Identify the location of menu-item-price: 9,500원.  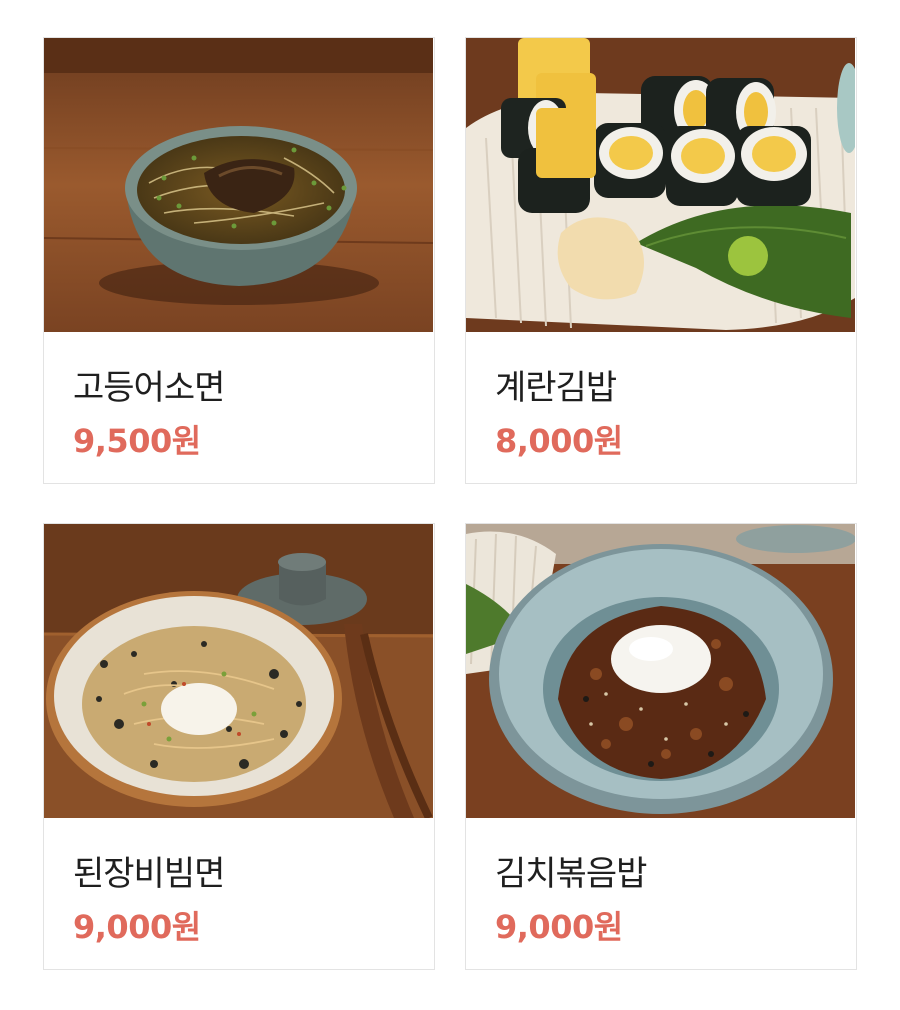
(137, 441).